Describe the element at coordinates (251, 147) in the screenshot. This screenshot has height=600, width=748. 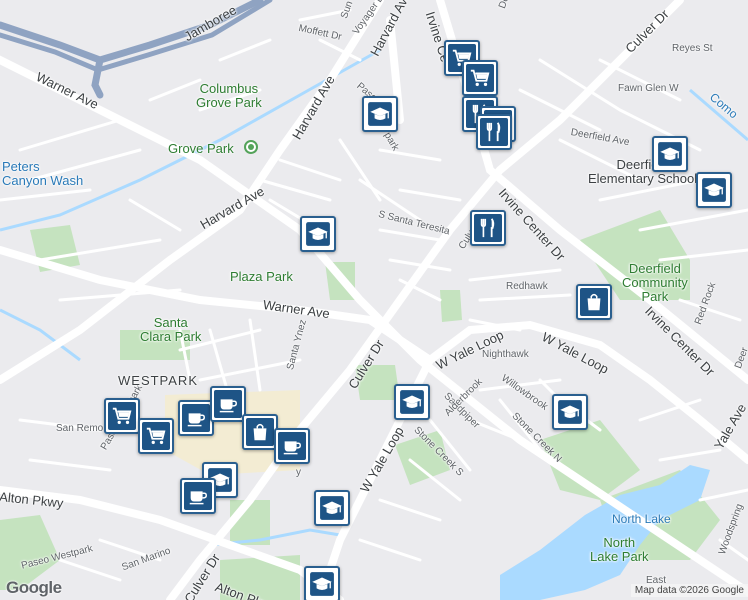
I see `park-marker-icon` at that location.